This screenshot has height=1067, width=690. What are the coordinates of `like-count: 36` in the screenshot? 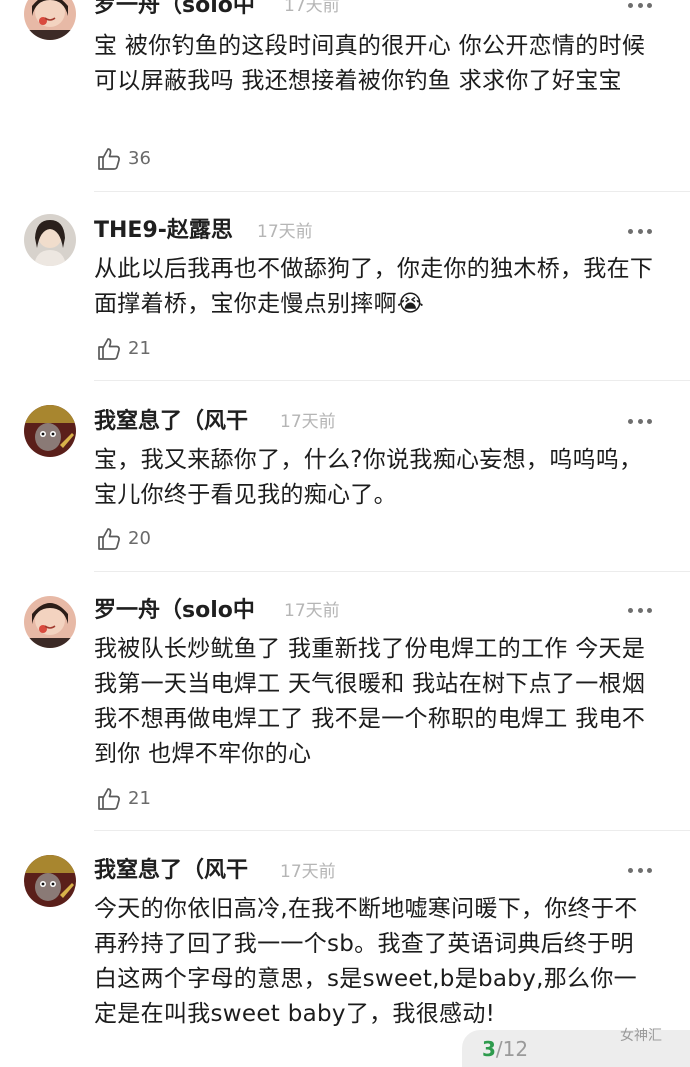 It's located at (139, 158).